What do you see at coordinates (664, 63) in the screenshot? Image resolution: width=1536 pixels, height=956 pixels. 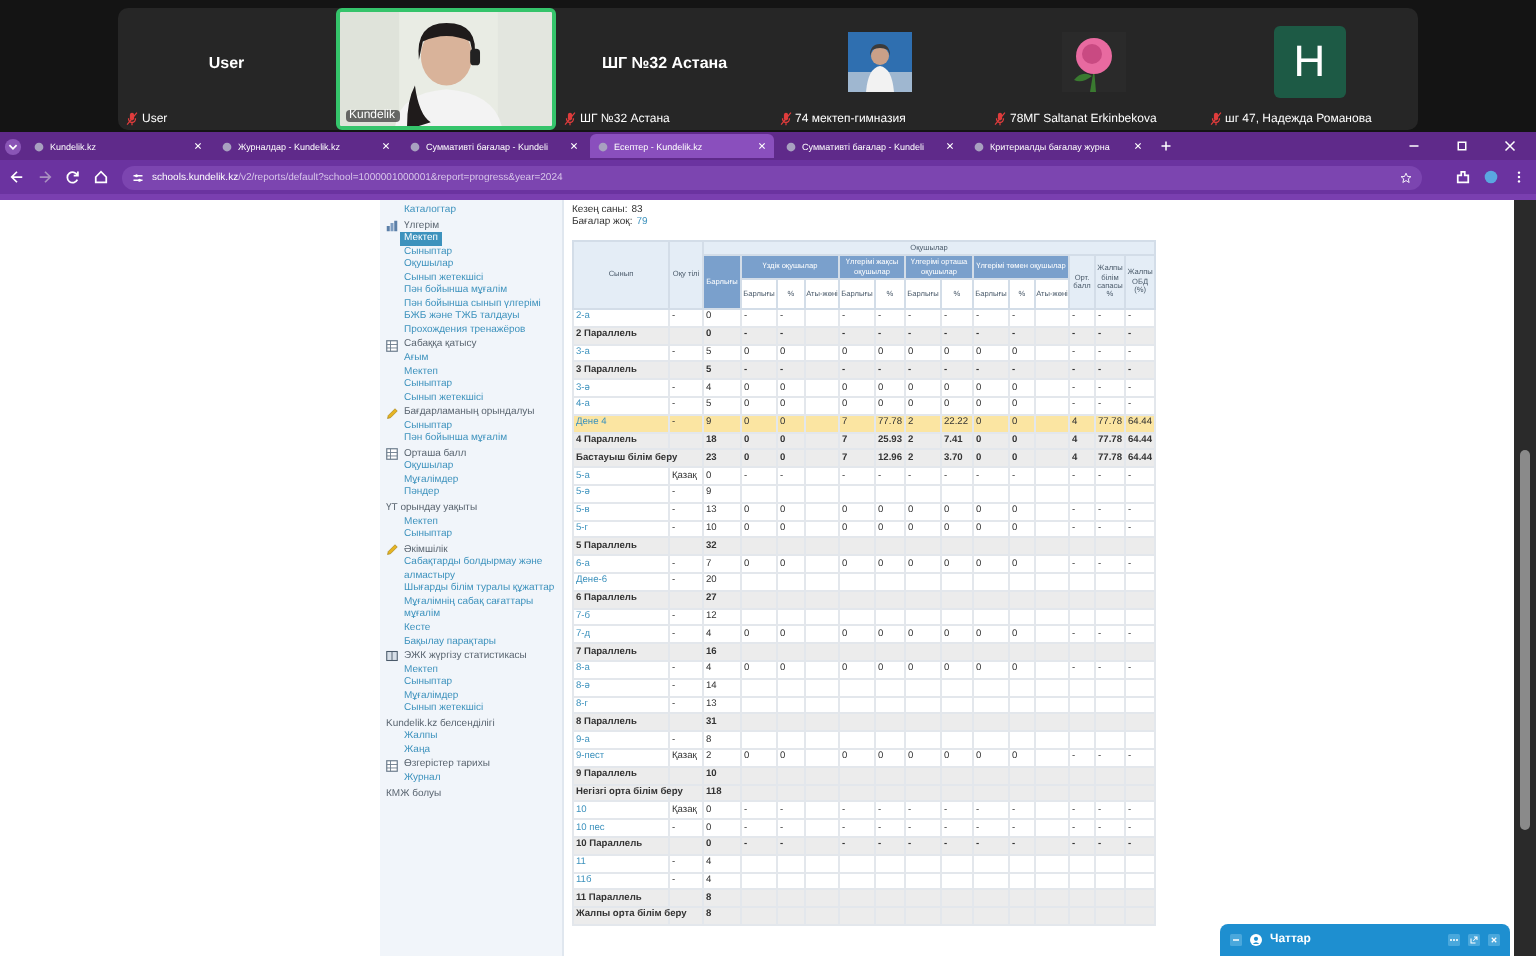 I see `participant-name: ШГ №32 Астана` at bounding box center [664, 63].